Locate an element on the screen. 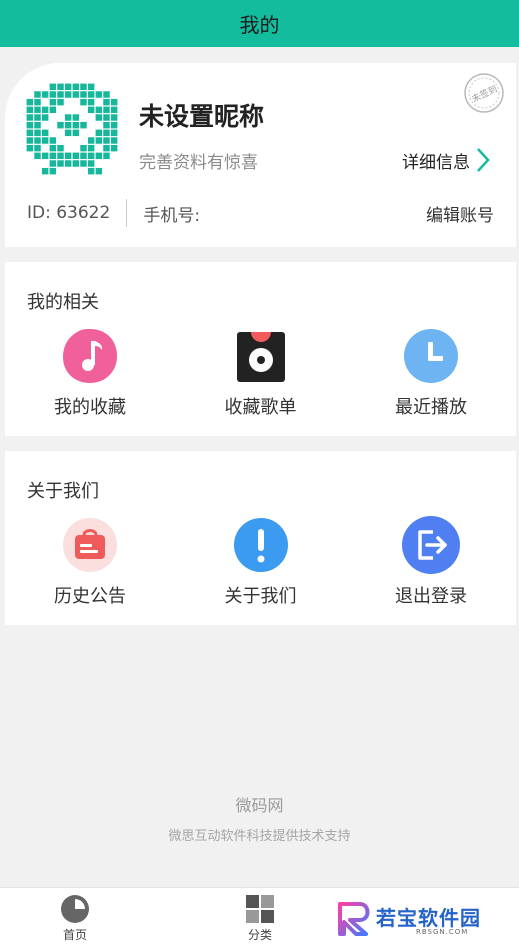  recent-plays-button: 最近播放 is located at coordinates (431, 372).